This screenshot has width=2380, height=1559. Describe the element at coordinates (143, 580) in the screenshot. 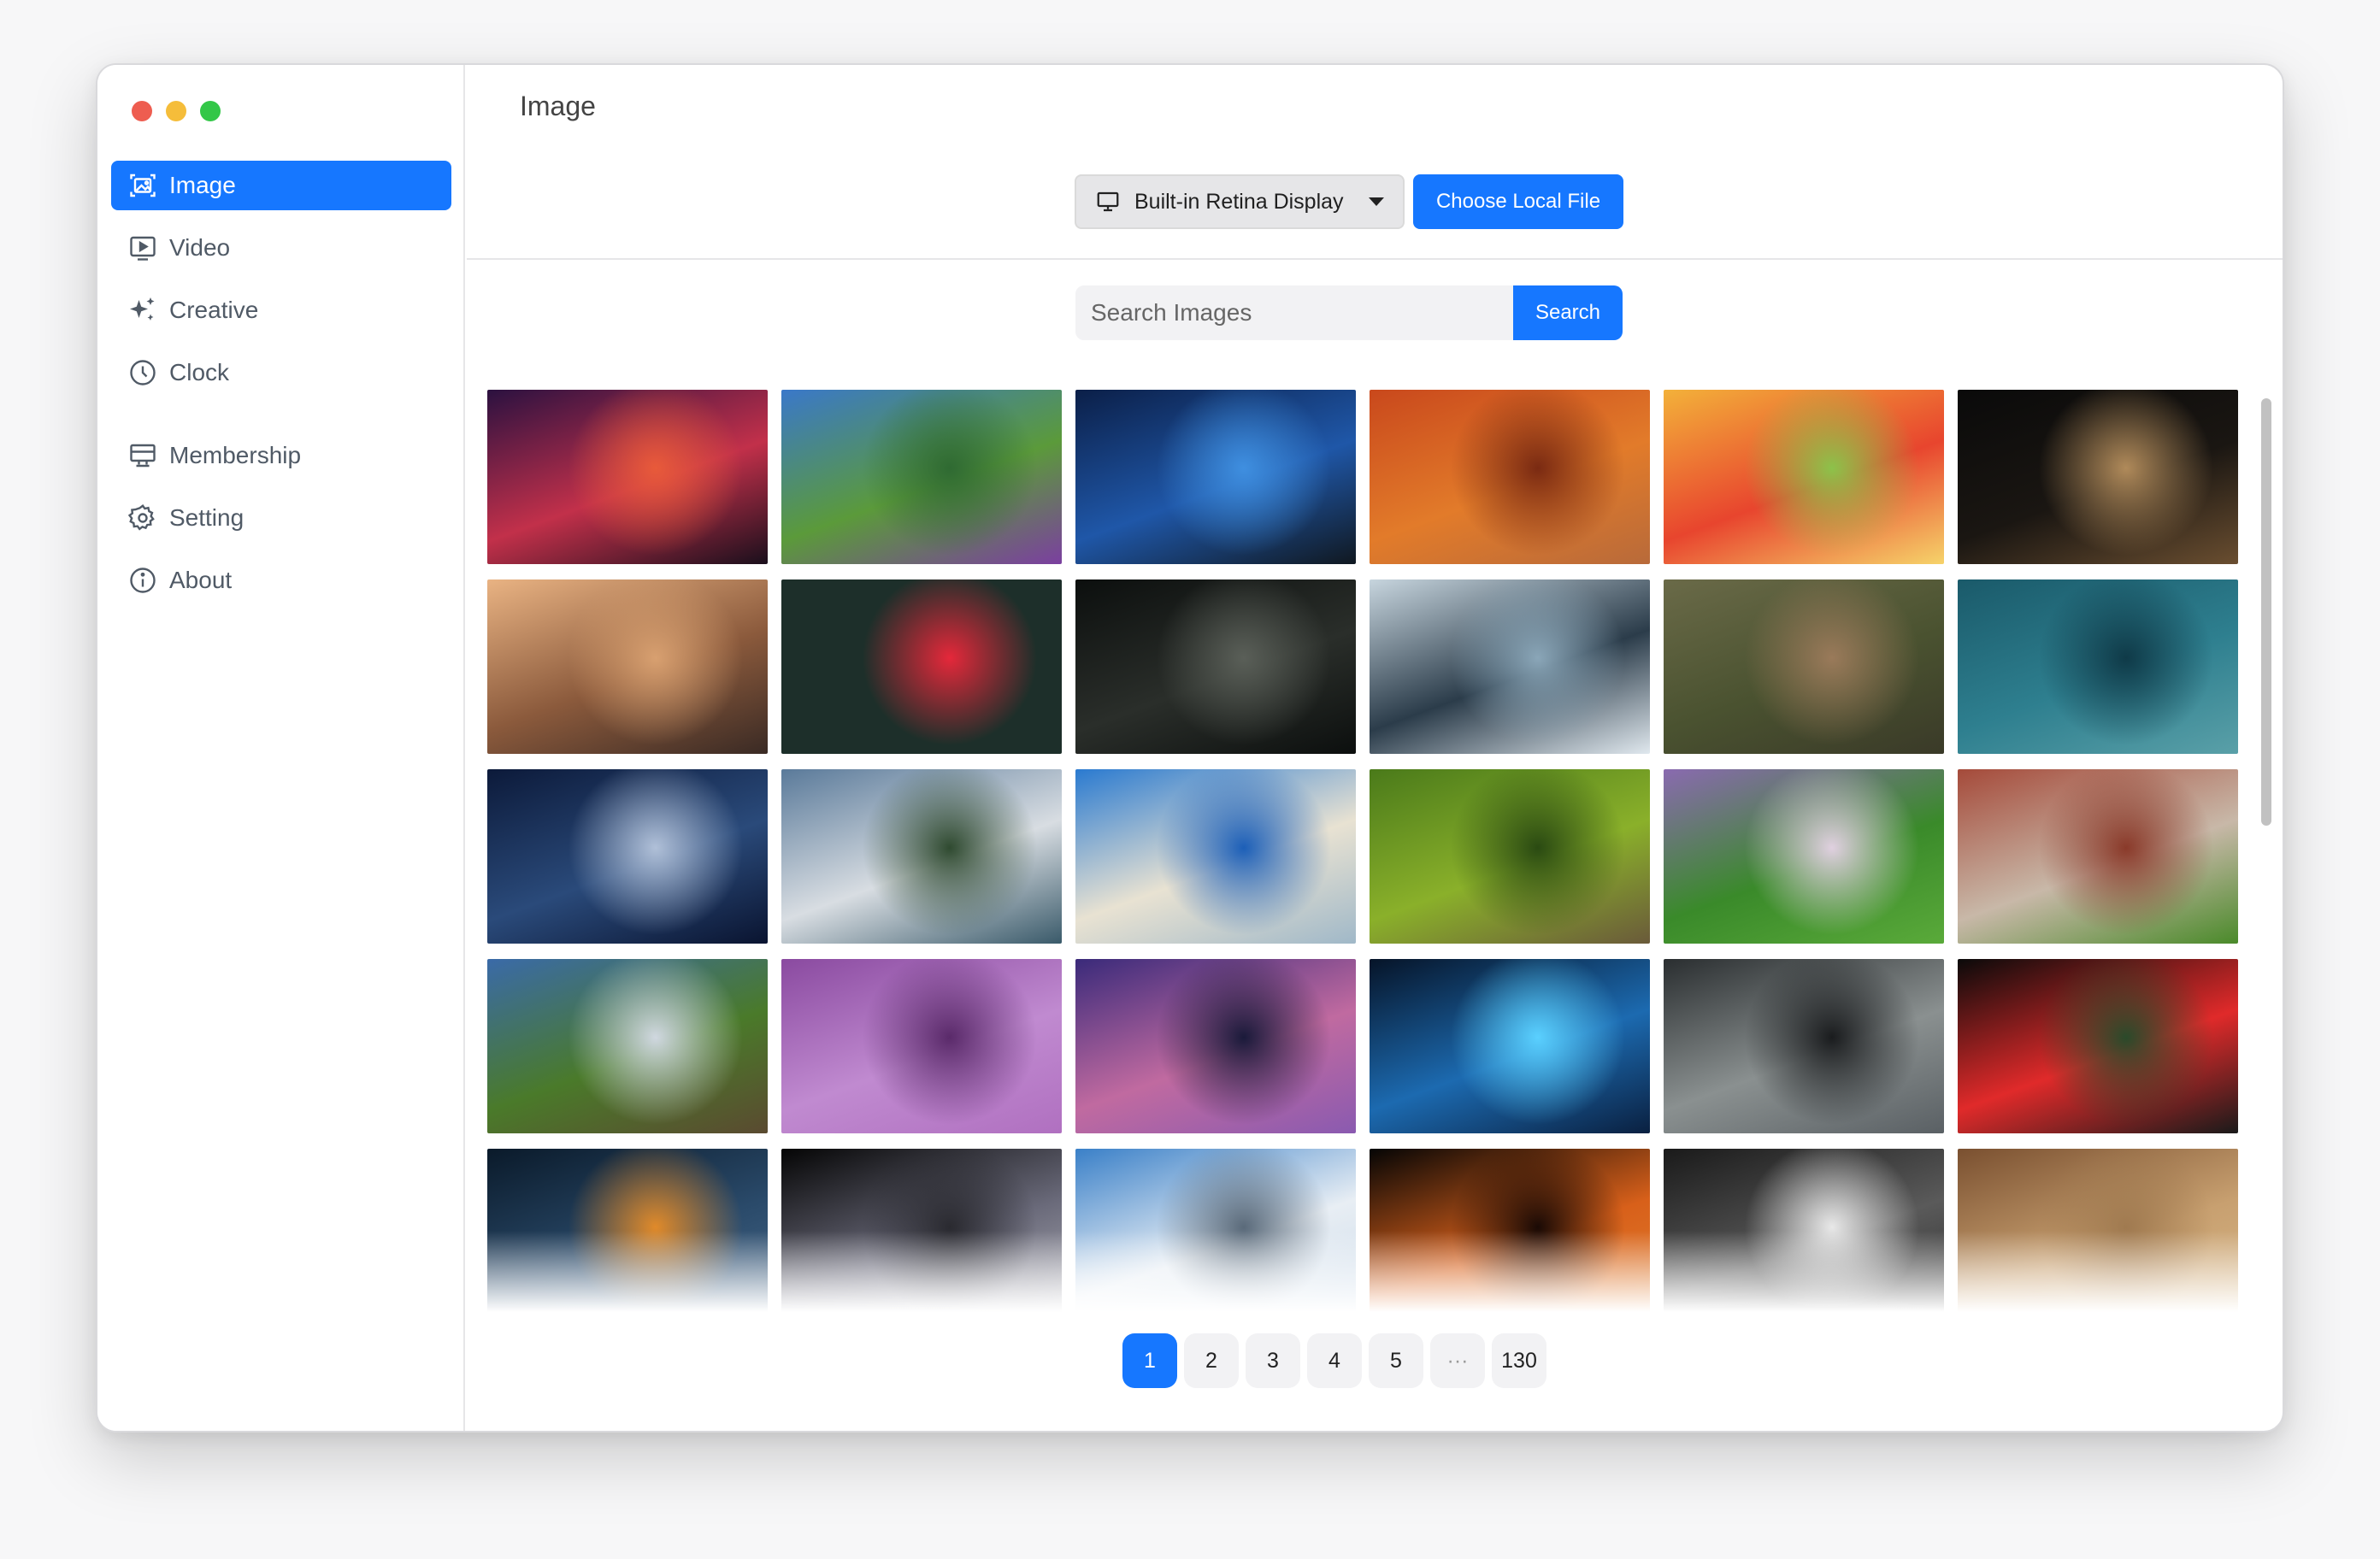

I see `info-icon` at that location.